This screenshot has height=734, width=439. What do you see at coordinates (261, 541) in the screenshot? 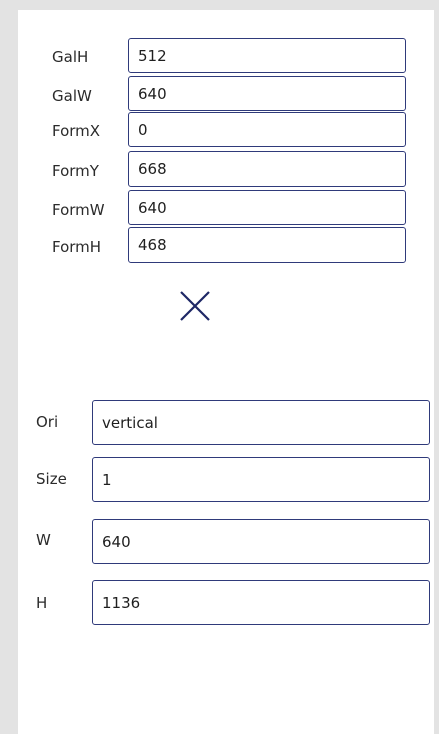
I see `w-input` at bounding box center [261, 541].